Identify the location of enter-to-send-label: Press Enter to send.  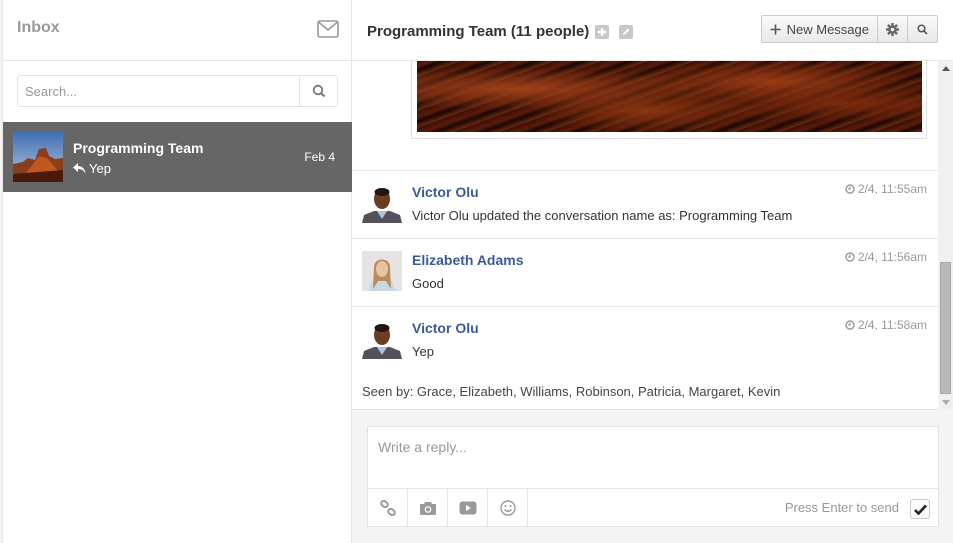
(841, 507).